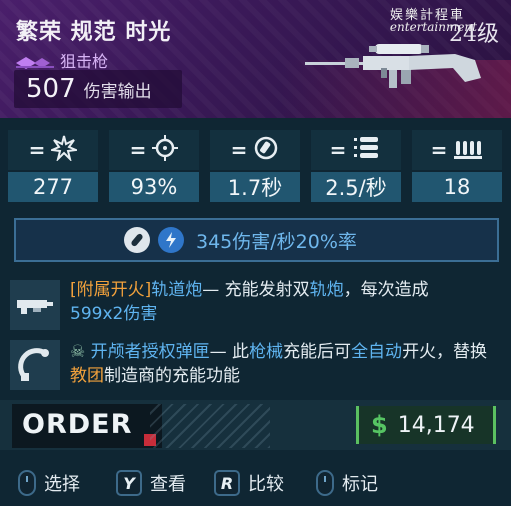  Describe the element at coordinates (53, 166) in the screenshot. I see `stat-damage: = 277` at that location.